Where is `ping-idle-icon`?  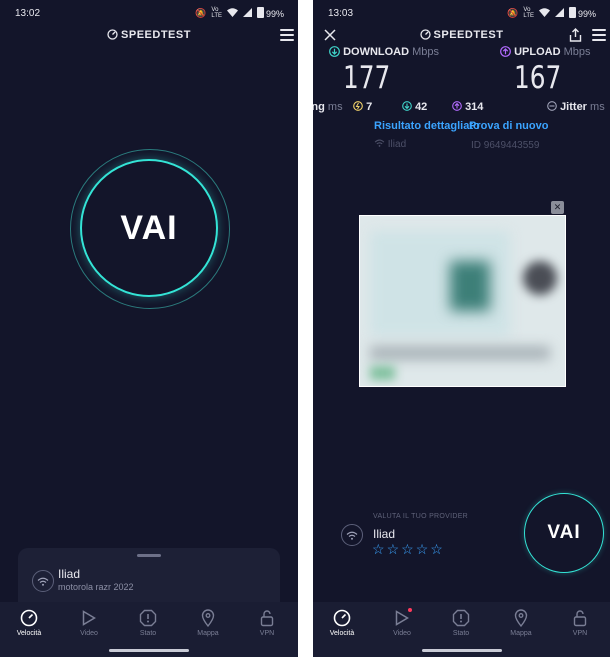
ping-idle-icon is located at coordinates (358, 106).